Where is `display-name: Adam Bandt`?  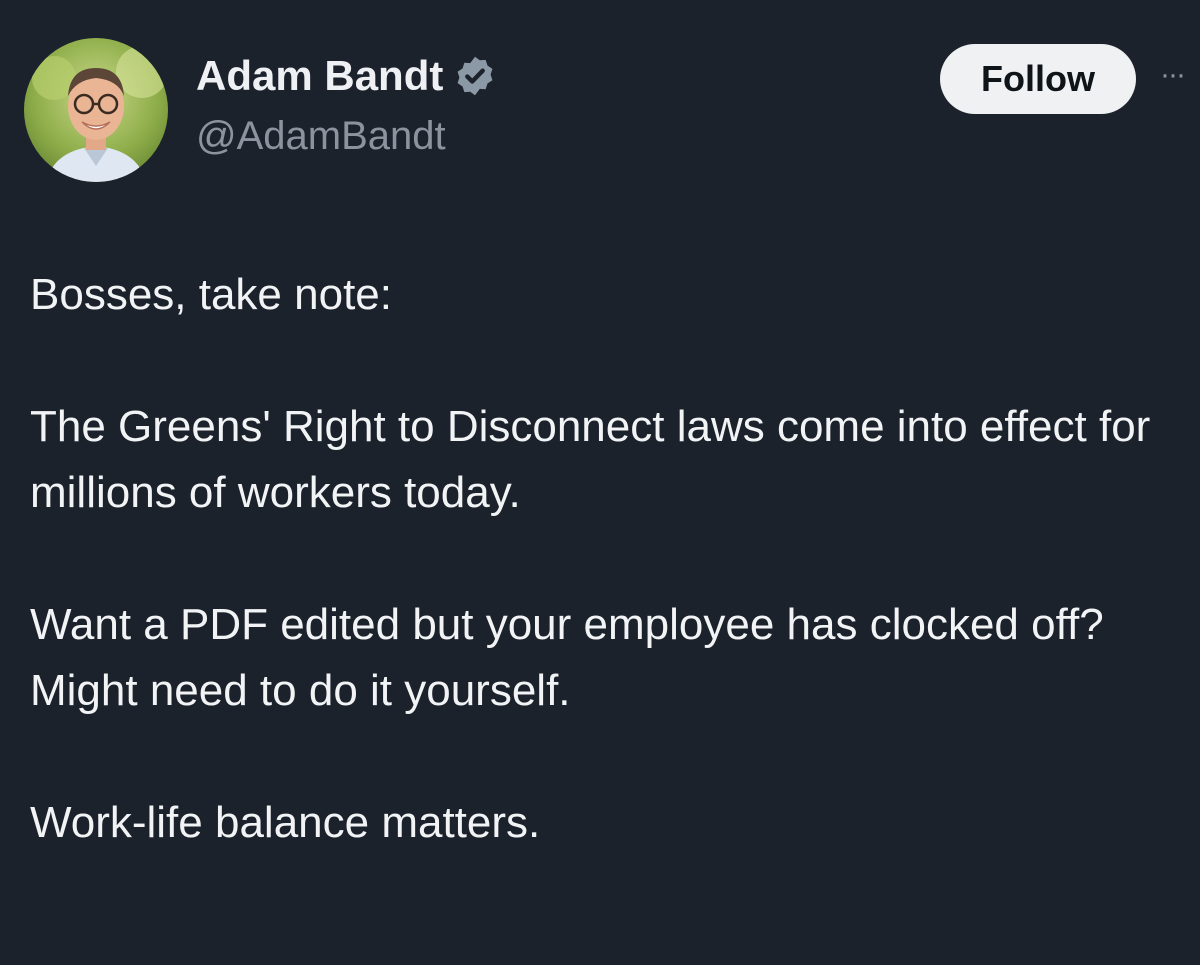
display-name: Adam Bandt is located at coordinates (346, 76).